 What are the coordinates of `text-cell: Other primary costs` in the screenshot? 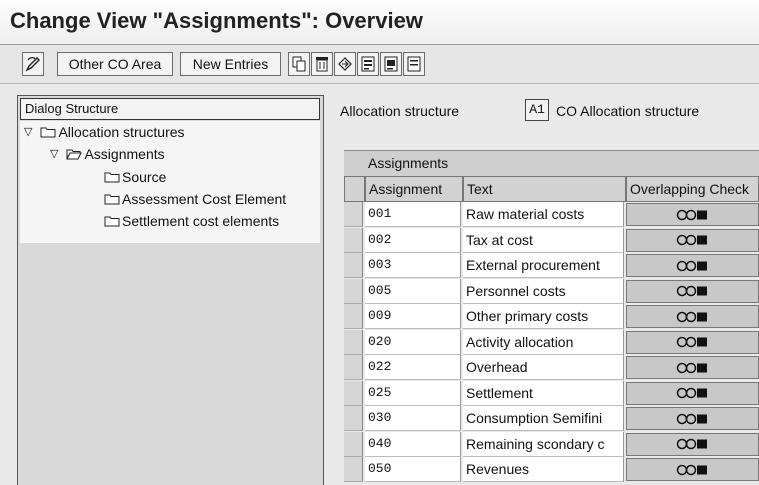 It's located at (543, 316).